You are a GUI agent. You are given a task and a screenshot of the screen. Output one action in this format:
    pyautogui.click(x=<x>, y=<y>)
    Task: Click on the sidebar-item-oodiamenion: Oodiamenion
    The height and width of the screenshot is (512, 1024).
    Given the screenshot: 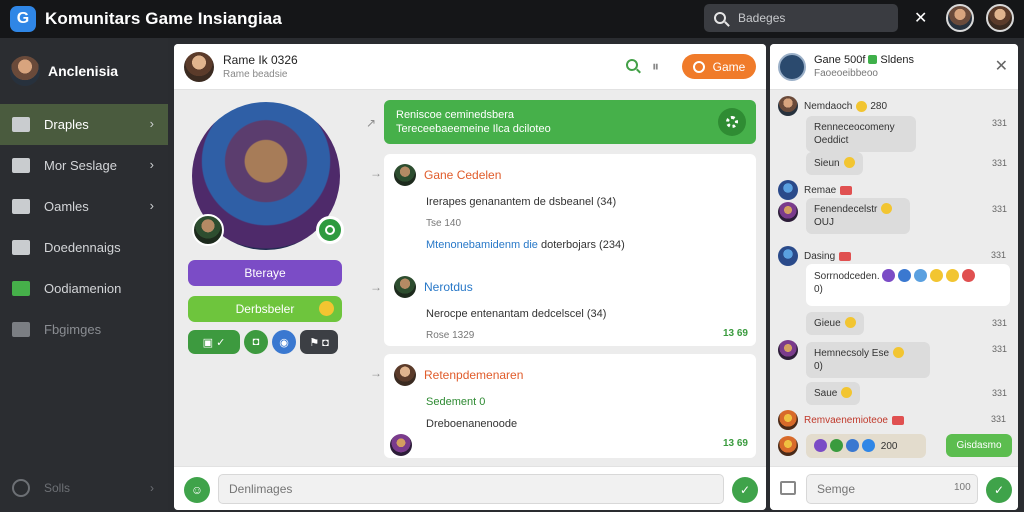 What is the action you would take?
    pyautogui.click(x=84, y=288)
    